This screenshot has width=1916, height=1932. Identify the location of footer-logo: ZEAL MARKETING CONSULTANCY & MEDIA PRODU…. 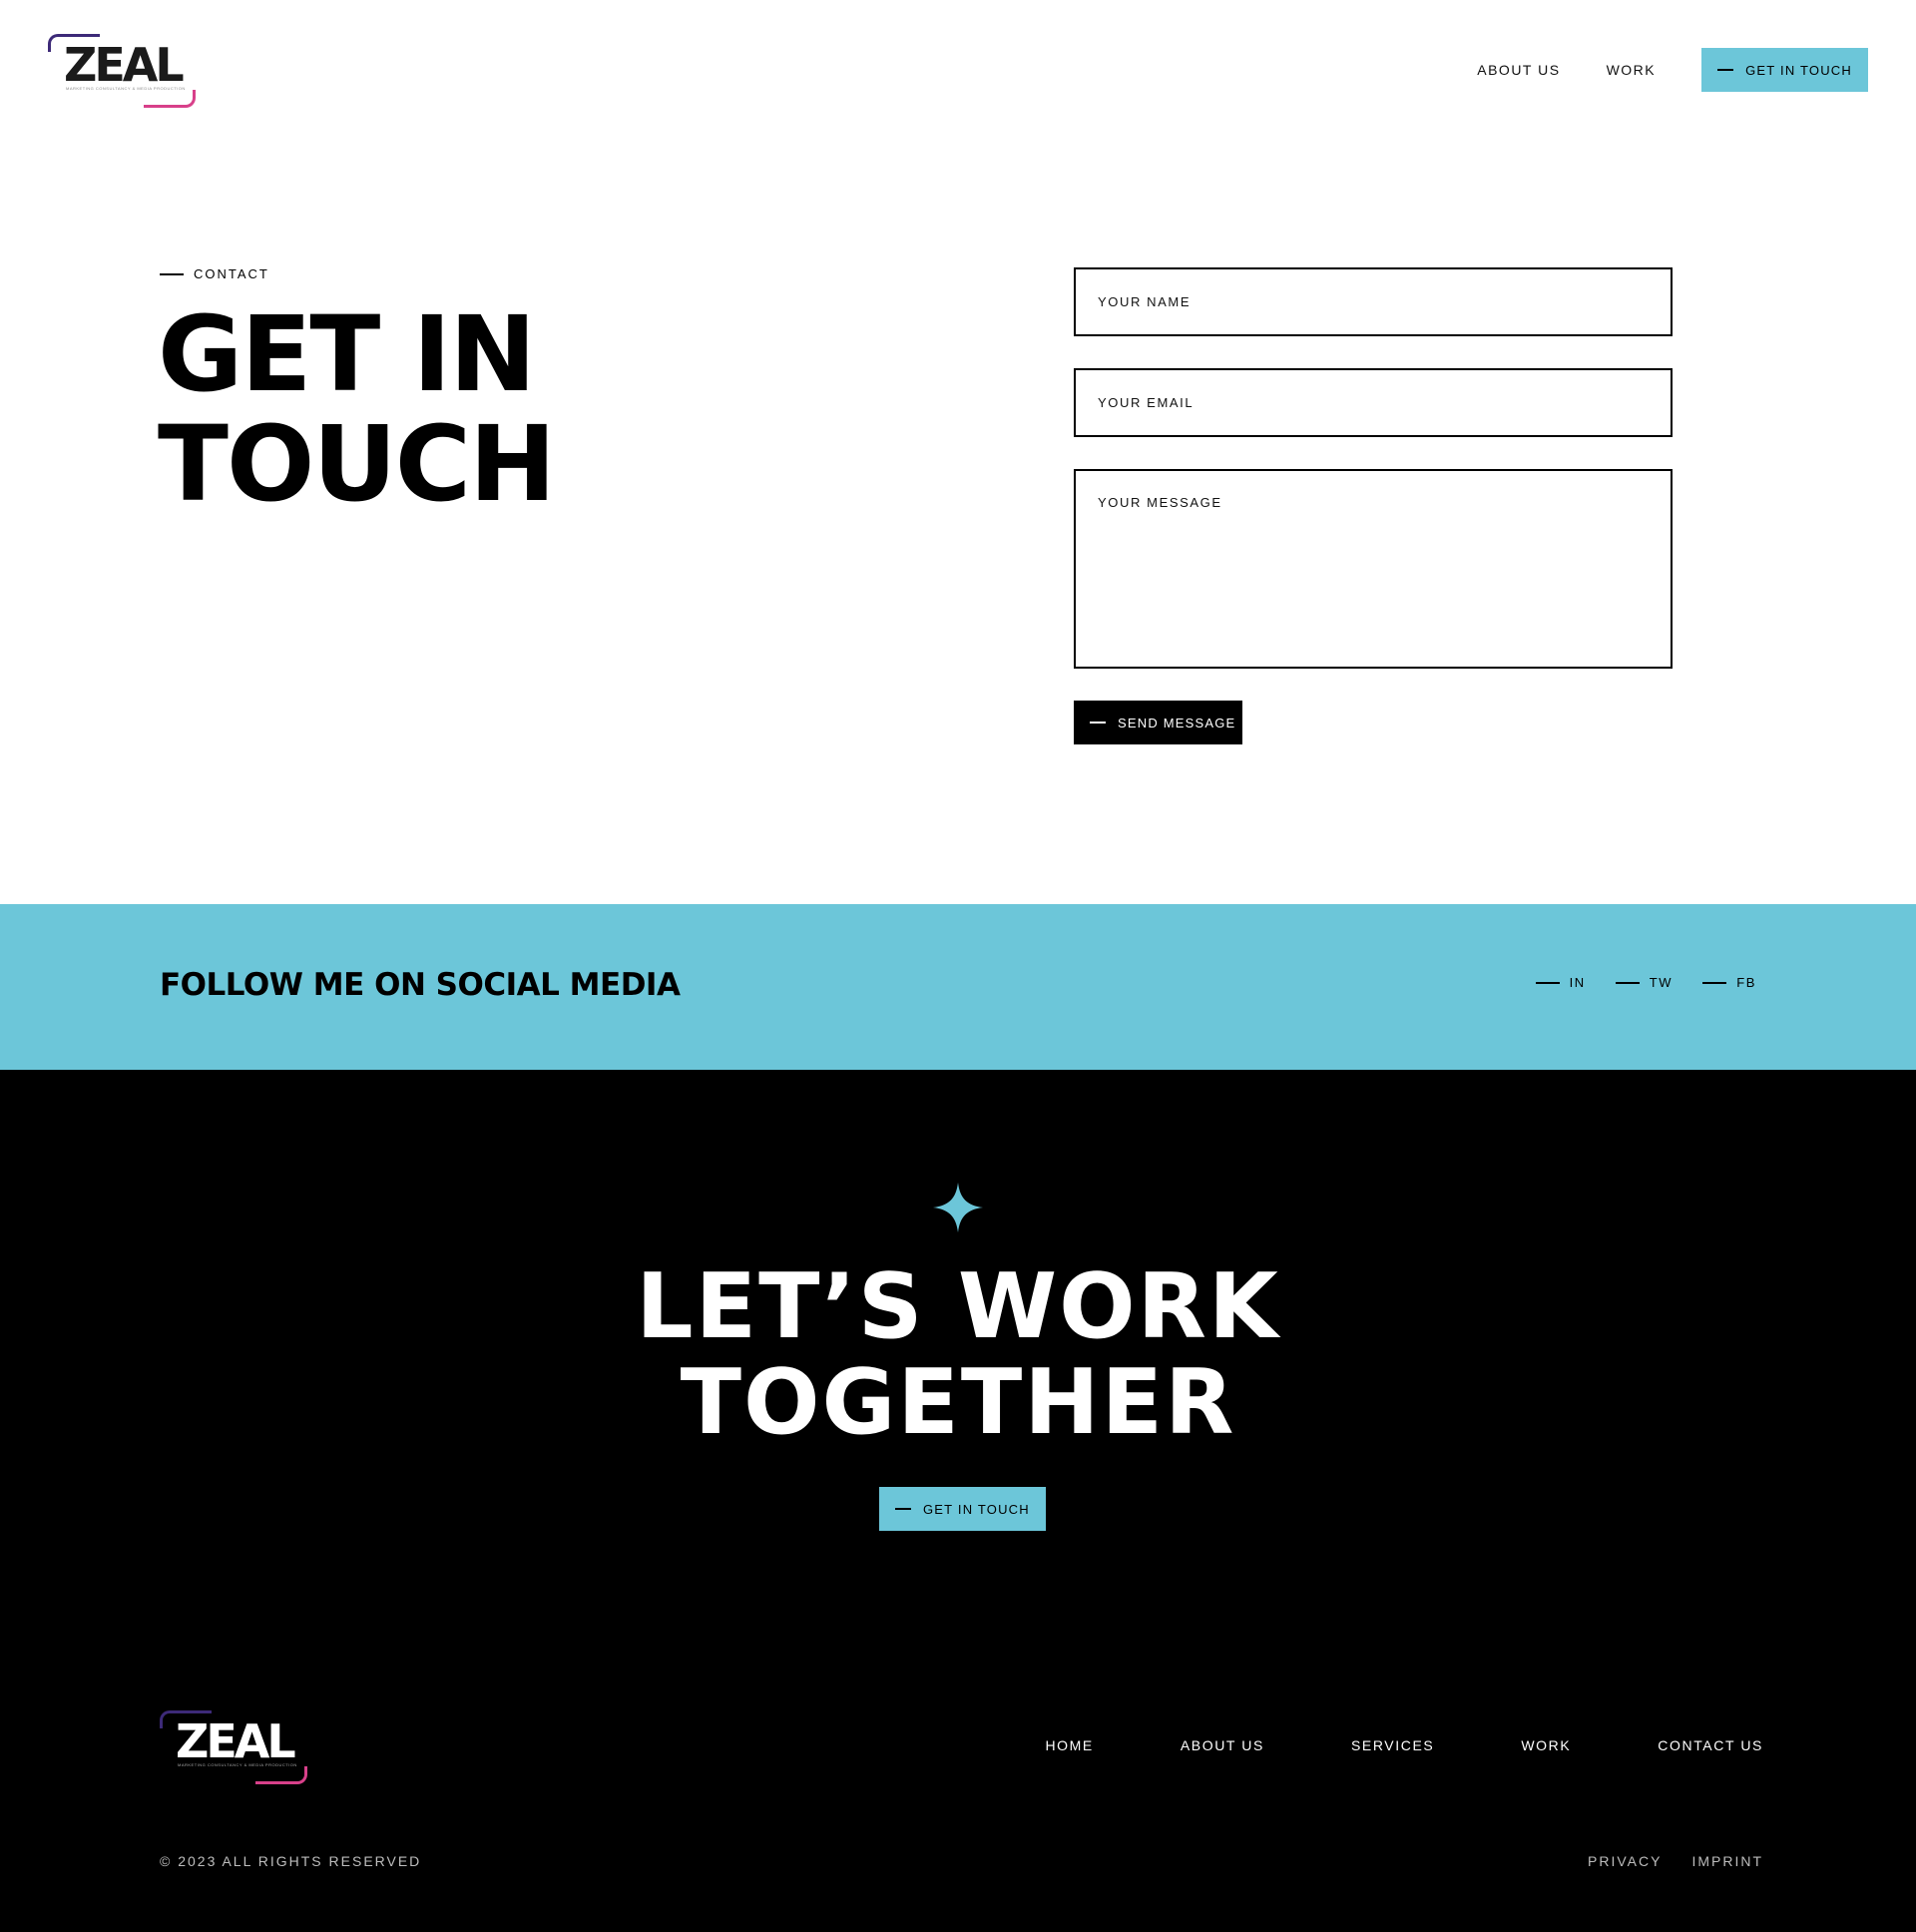
(233, 1747).